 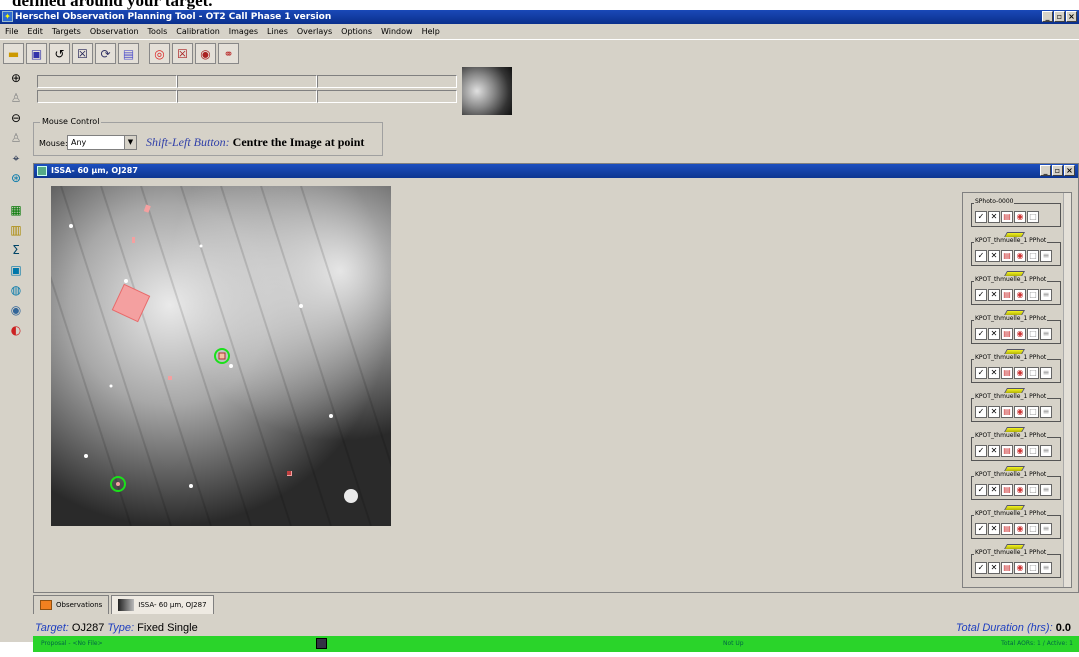 What do you see at coordinates (13, 53) in the screenshot?
I see `open-folder-icon: ▬` at bounding box center [13, 53].